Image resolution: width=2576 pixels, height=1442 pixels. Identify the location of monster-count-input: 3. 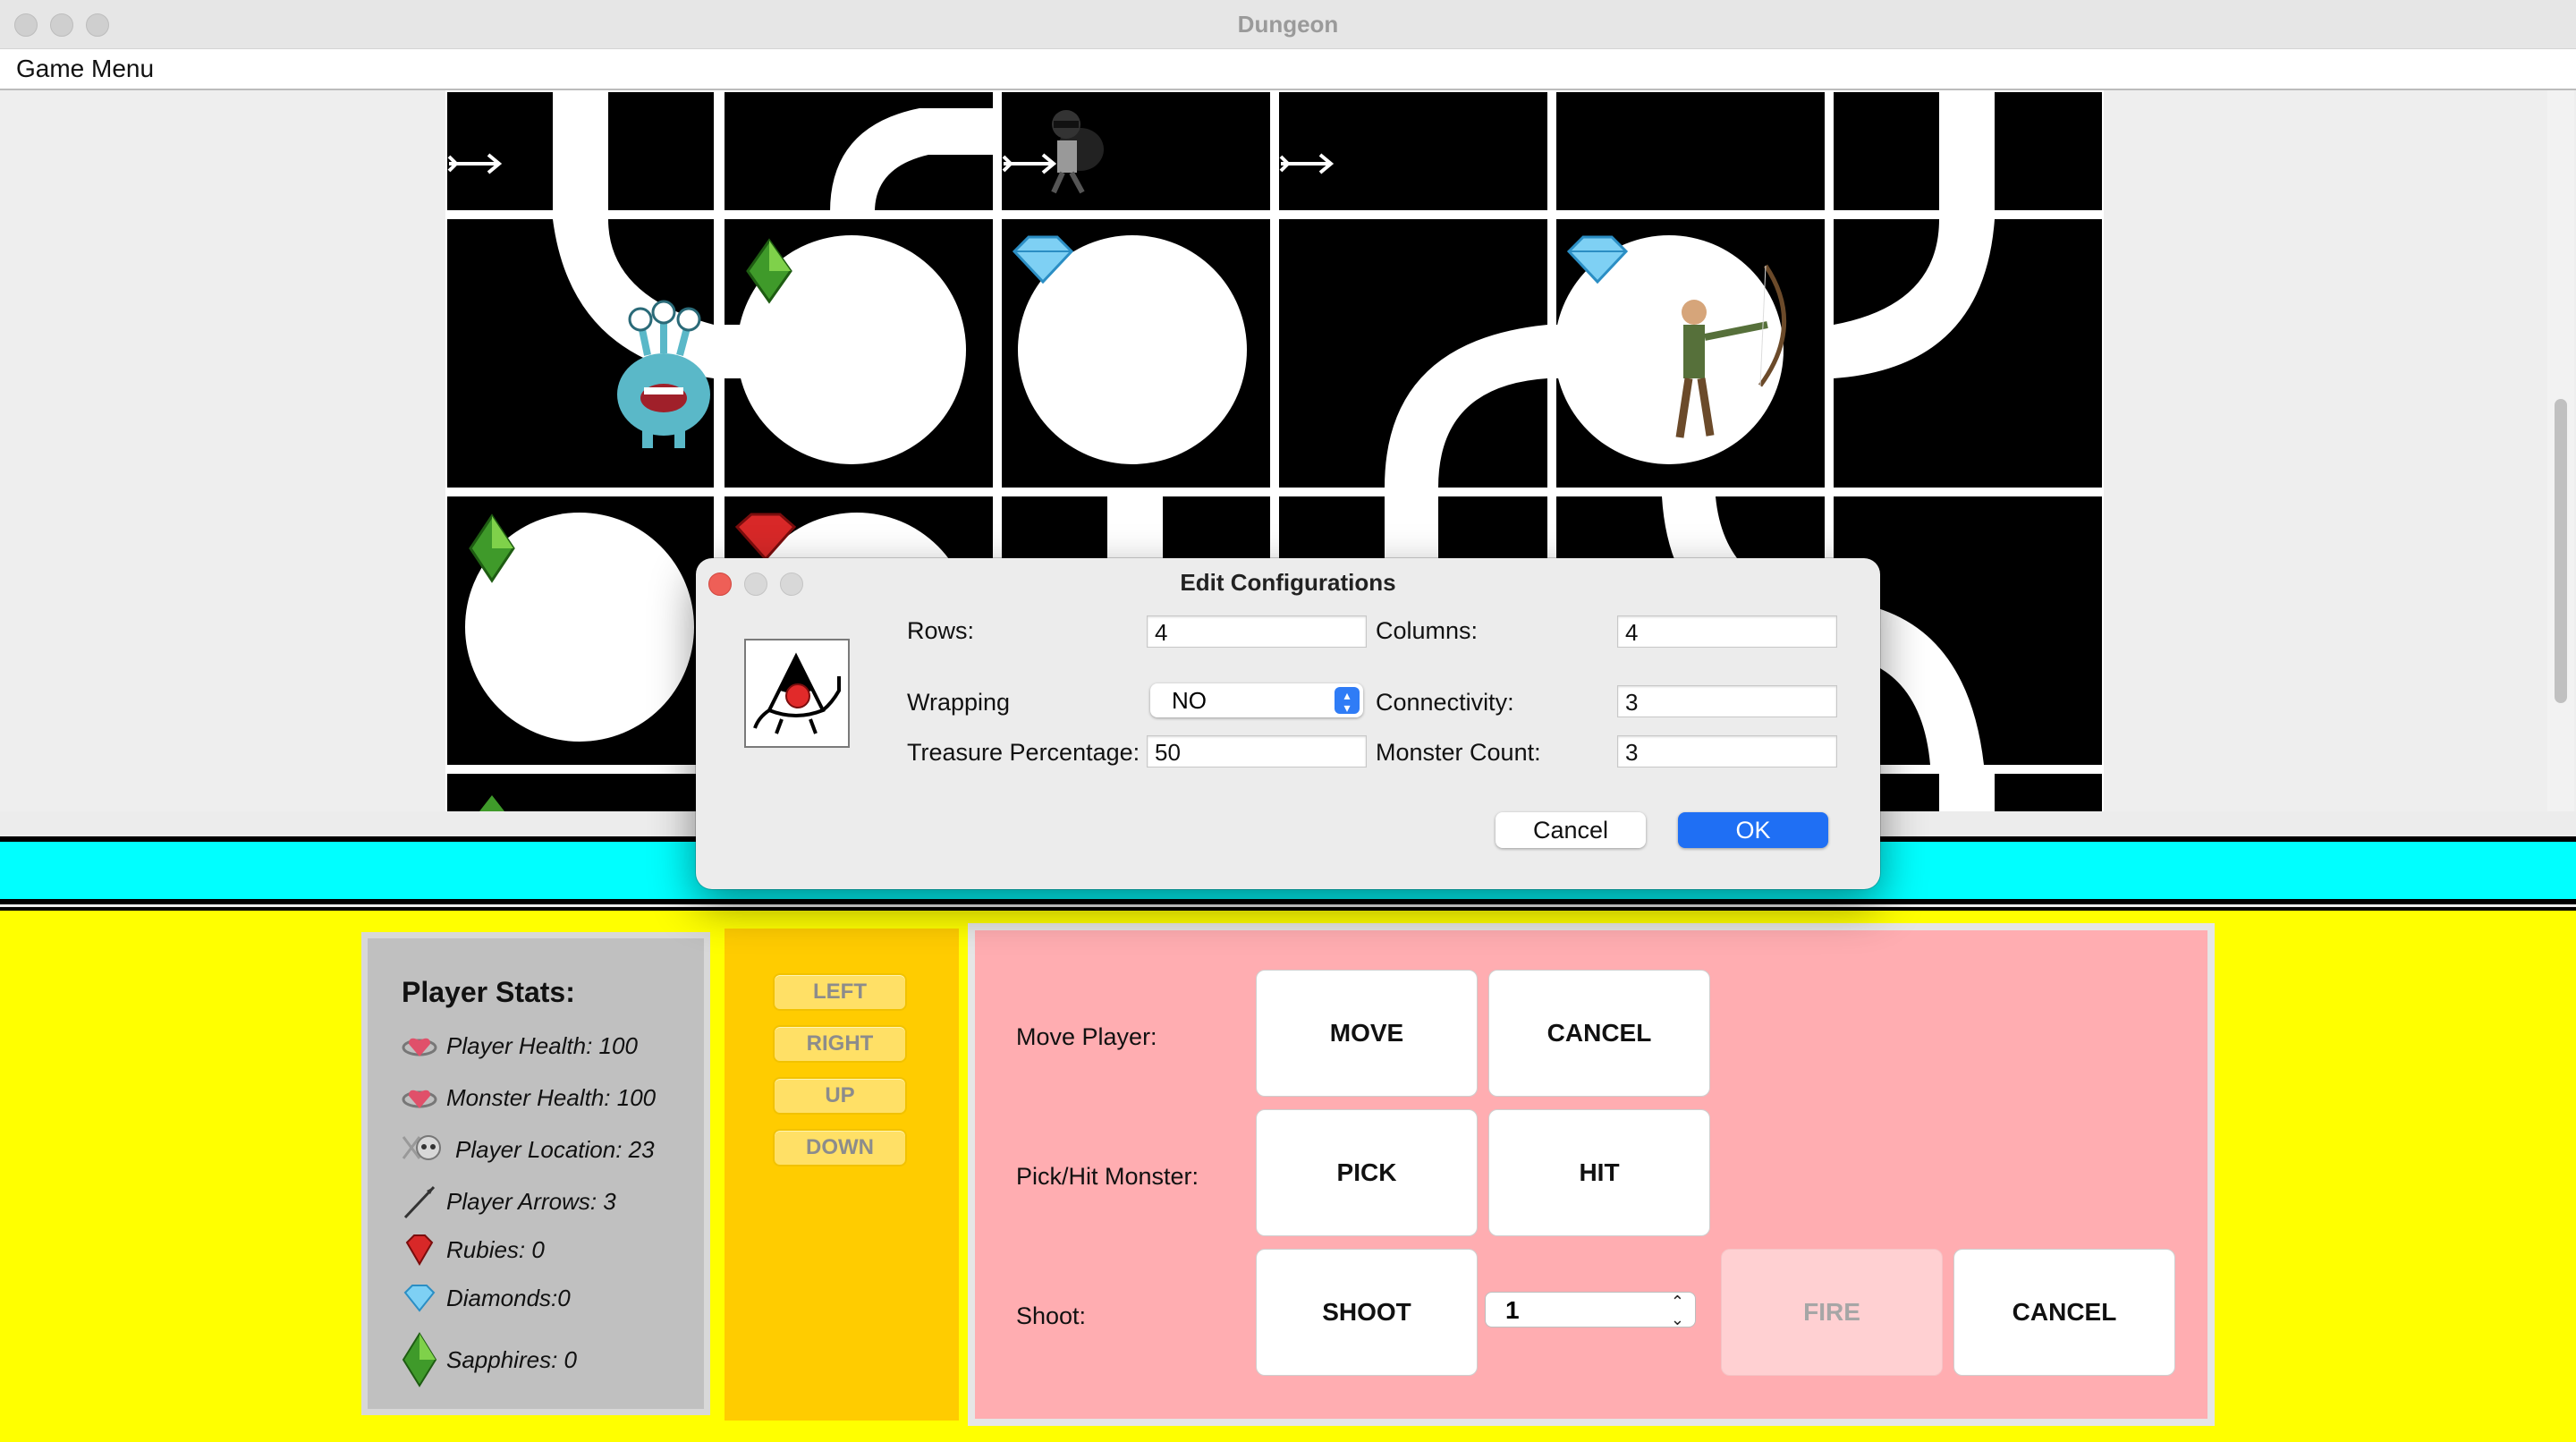
(1727, 751).